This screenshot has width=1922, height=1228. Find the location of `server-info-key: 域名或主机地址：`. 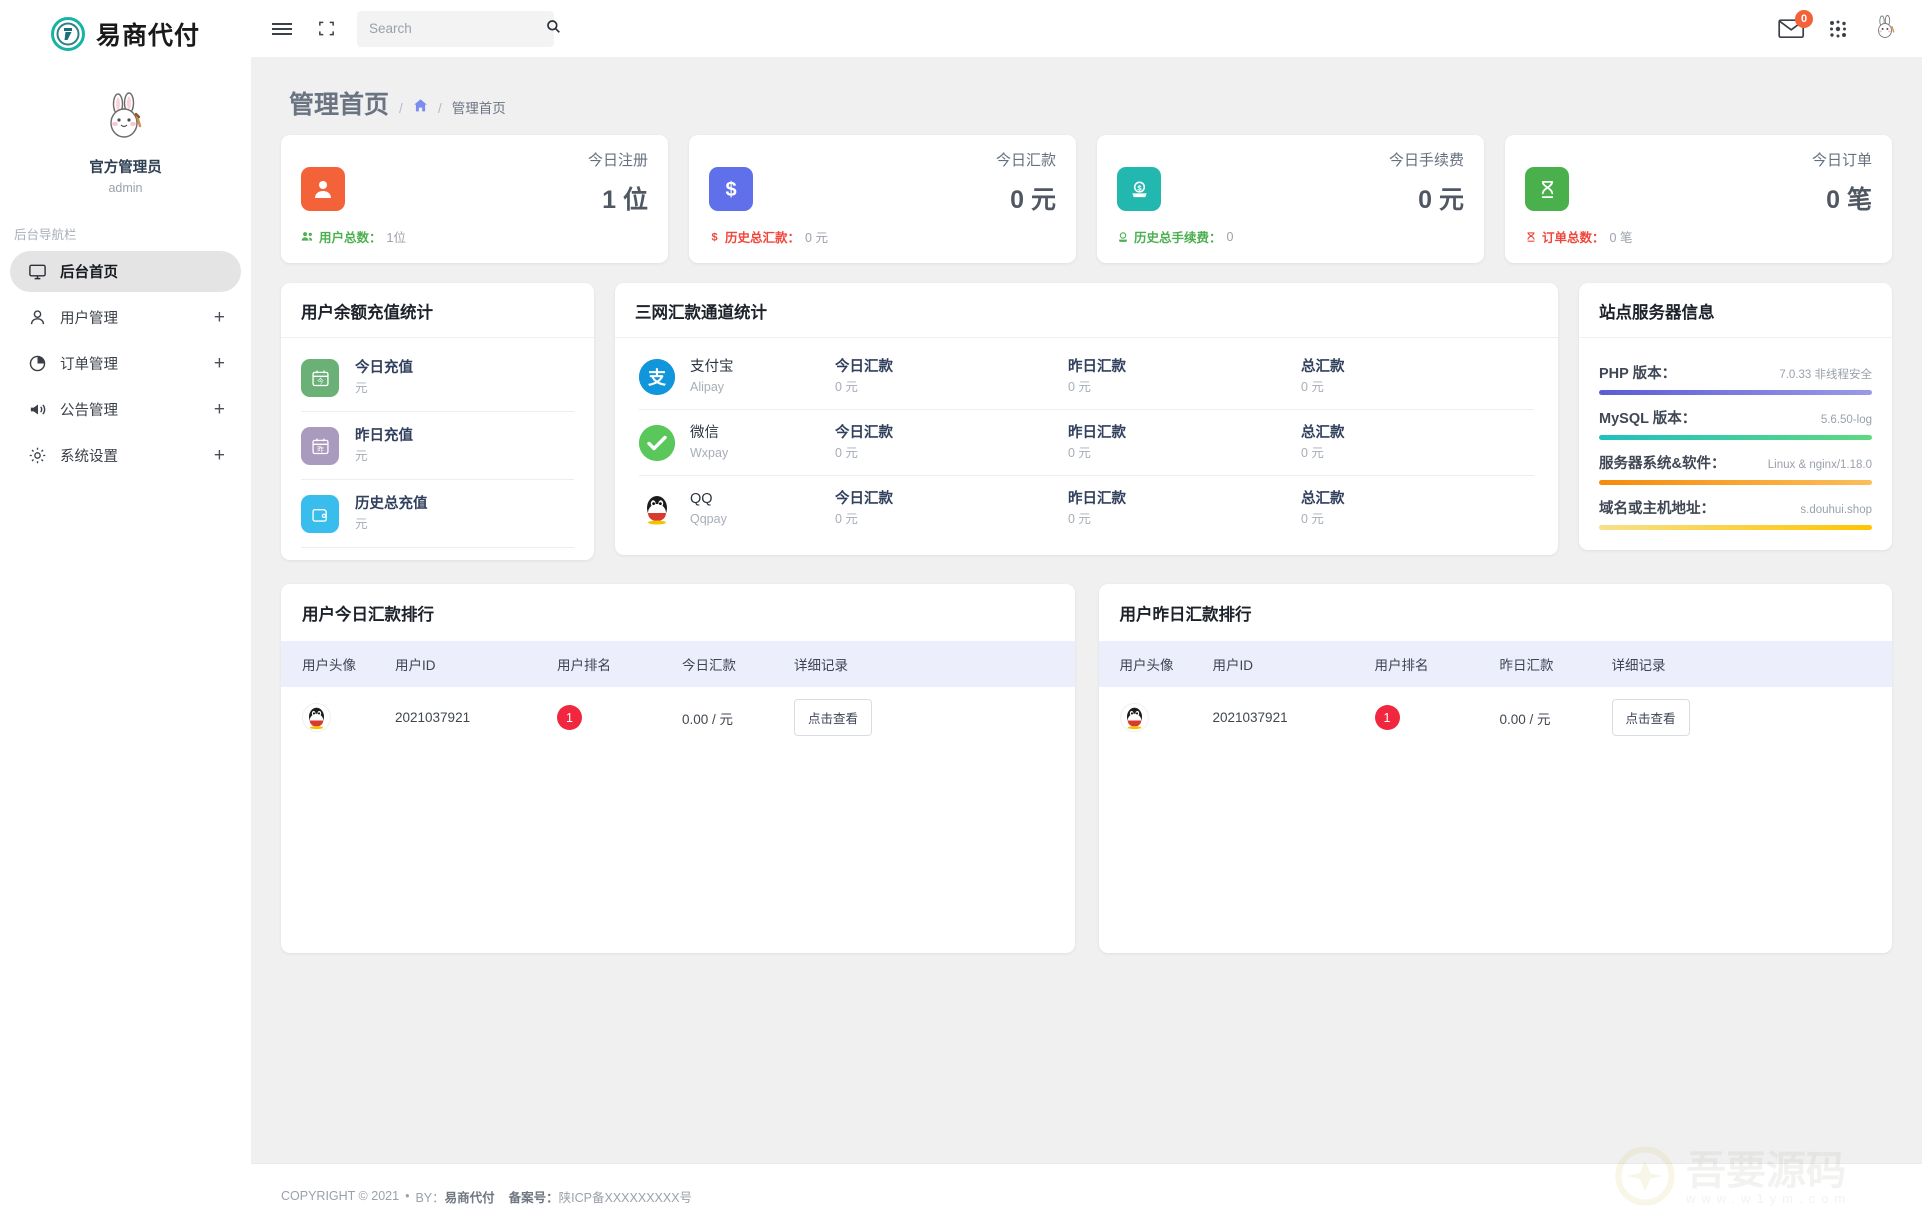

server-info-key: 域名或主机地址： is located at coordinates (1657, 509).